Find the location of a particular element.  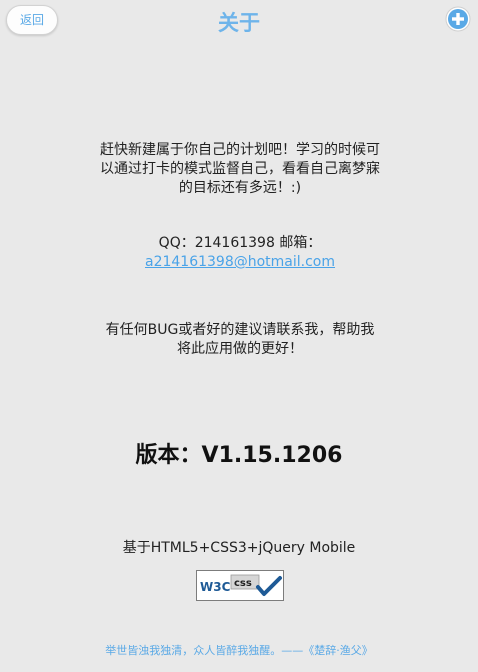

feedback-text: 有任何BUG或者好的建议请联系我，帮助我将此应用做的更好！ is located at coordinates (240, 339).